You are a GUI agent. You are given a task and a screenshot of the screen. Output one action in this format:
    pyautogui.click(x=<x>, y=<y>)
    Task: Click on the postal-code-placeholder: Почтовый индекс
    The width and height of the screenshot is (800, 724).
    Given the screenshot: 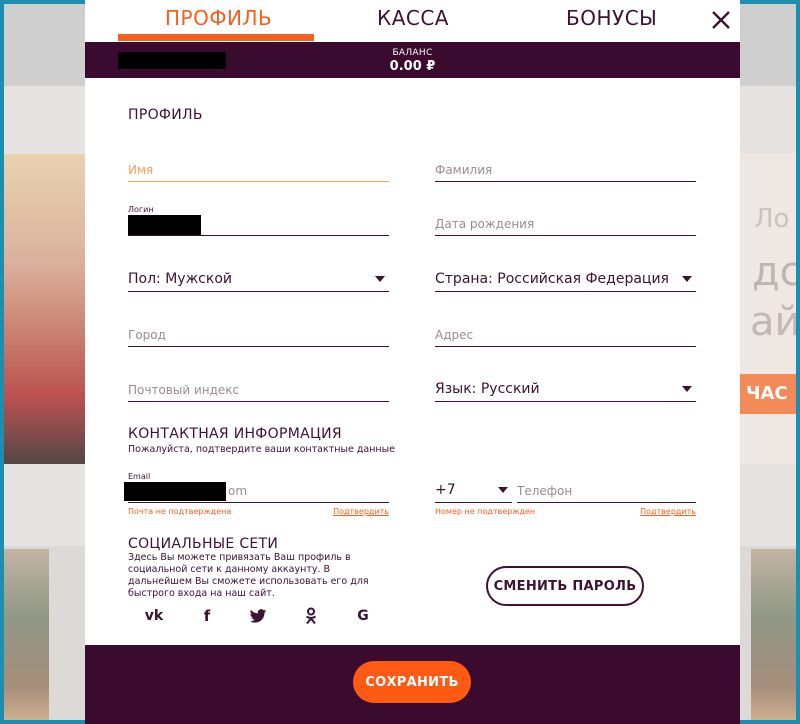 What is the action you would take?
    pyautogui.click(x=184, y=390)
    